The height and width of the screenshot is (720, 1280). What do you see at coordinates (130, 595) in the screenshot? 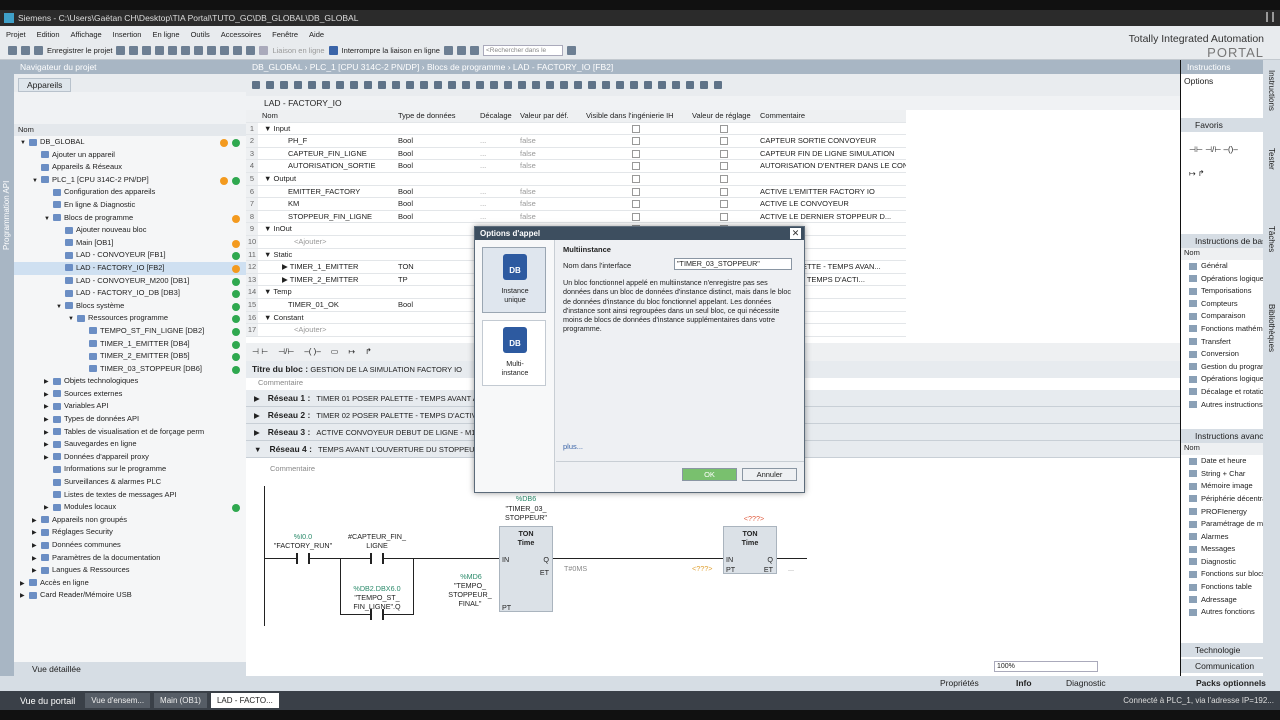
I see `tree-item: ▶ Card Reader/Mémoire USB` at bounding box center [130, 595].